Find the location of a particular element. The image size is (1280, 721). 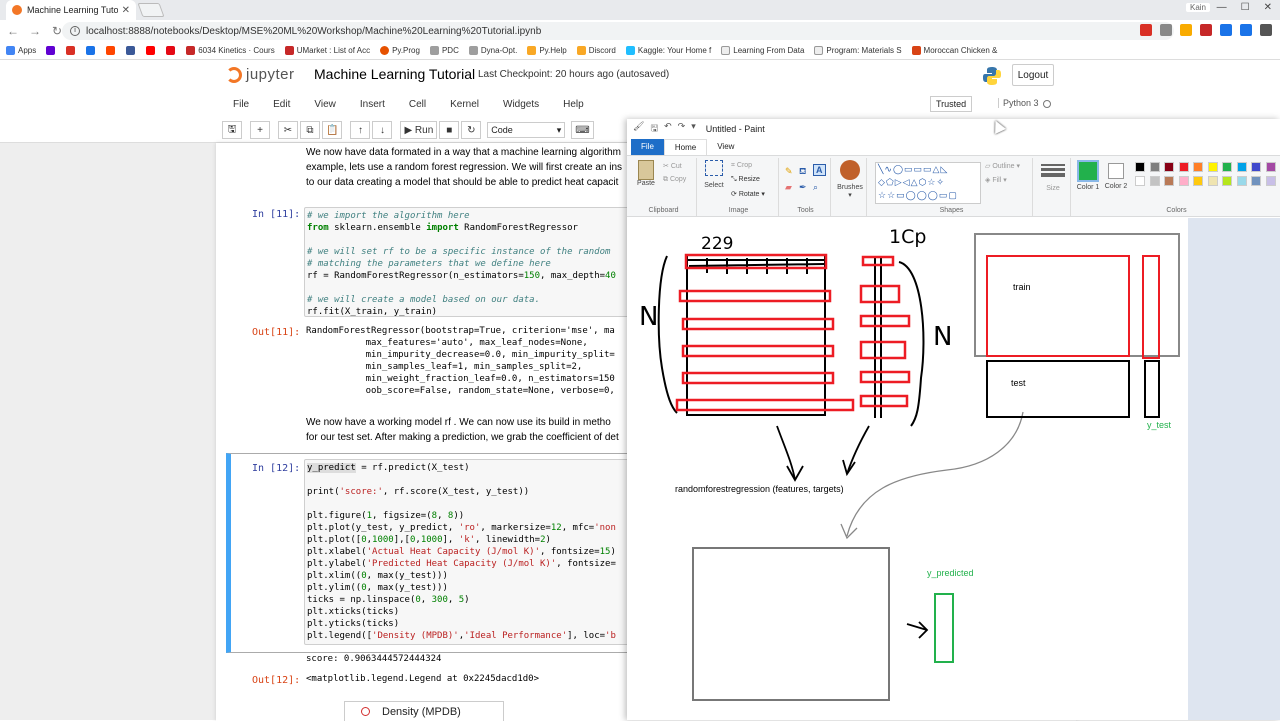

rotate-button: ⟳ Rotate ▾ is located at coordinates (748, 194).